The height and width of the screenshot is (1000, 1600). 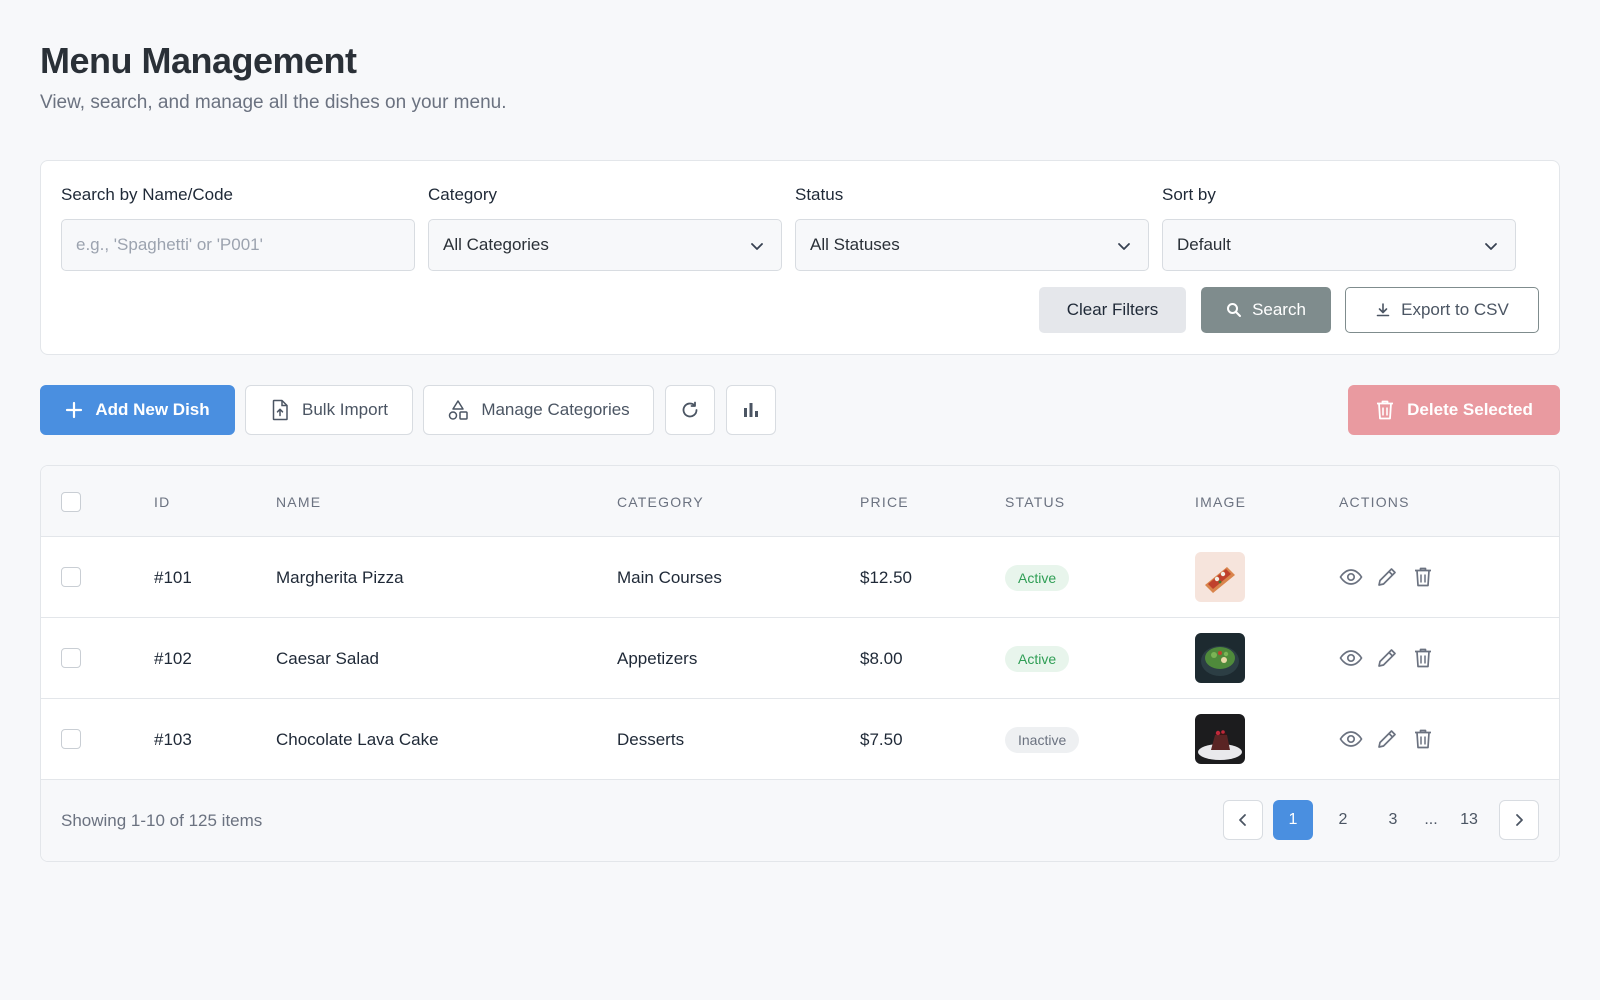 What do you see at coordinates (340, 577) in the screenshot?
I see `cell-name: Margherita Pizza` at bounding box center [340, 577].